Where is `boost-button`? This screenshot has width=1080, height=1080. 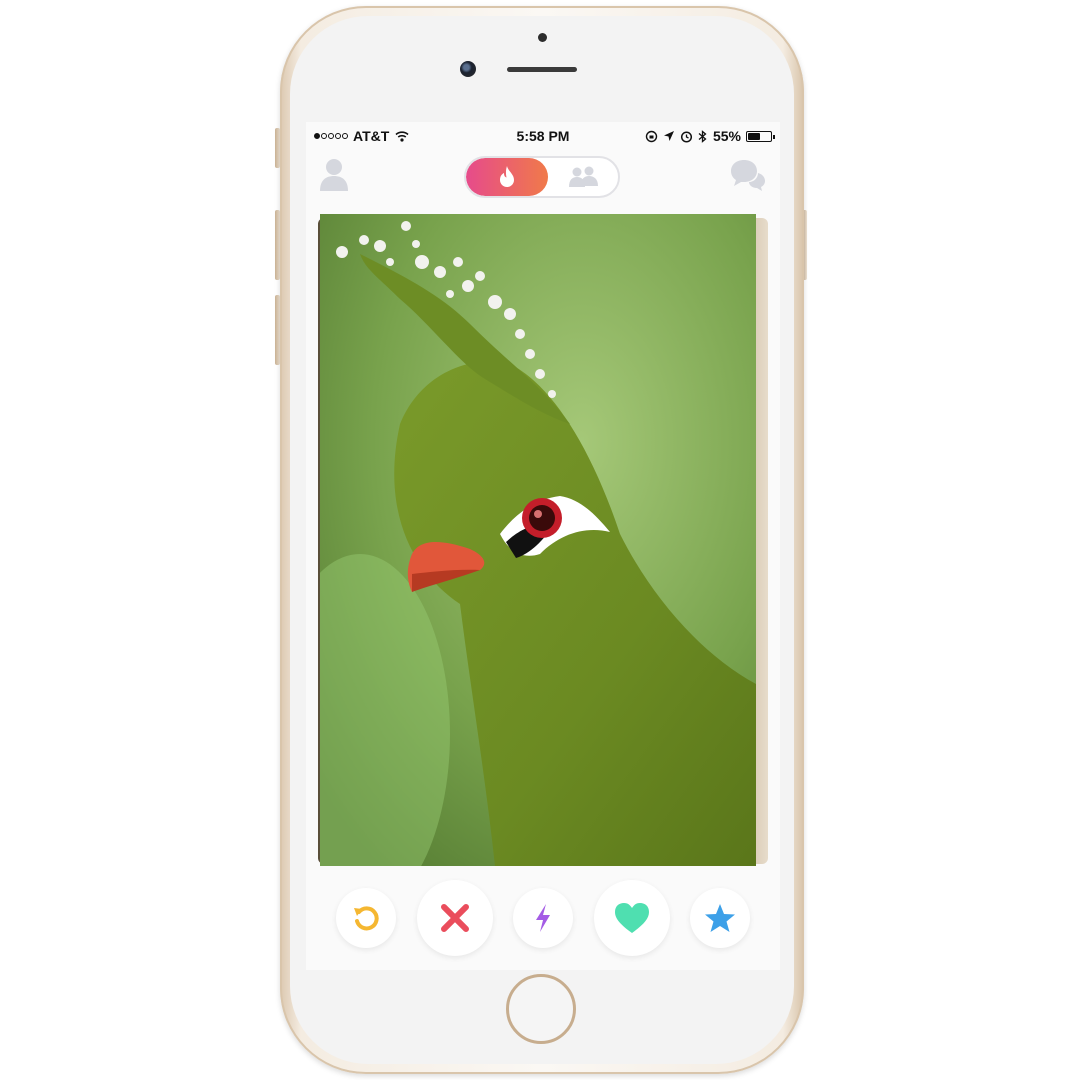 boost-button is located at coordinates (543, 918).